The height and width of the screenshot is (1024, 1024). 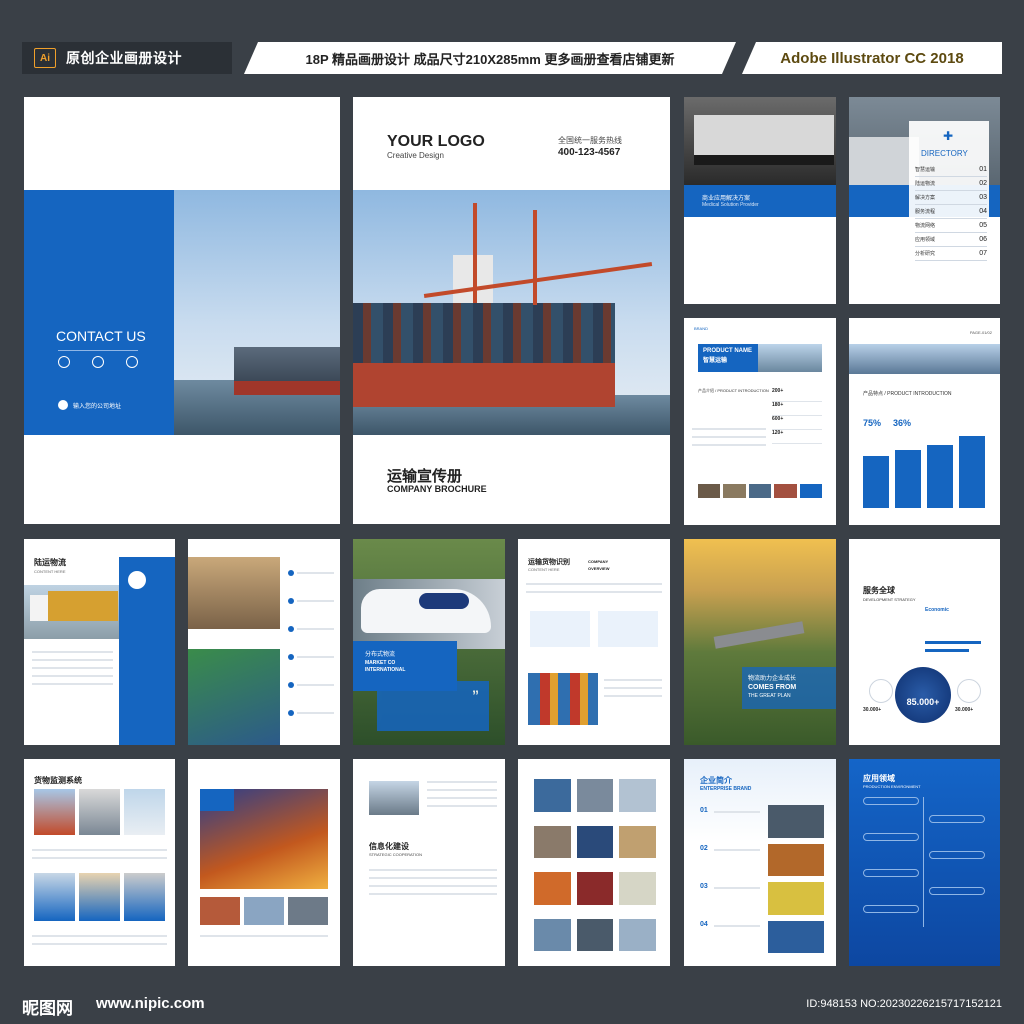 What do you see at coordinates (733, 390) in the screenshot?
I see `product-intro: 产品介绍 / PRODUCT INTRODUCTION` at bounding box center [733, 390].